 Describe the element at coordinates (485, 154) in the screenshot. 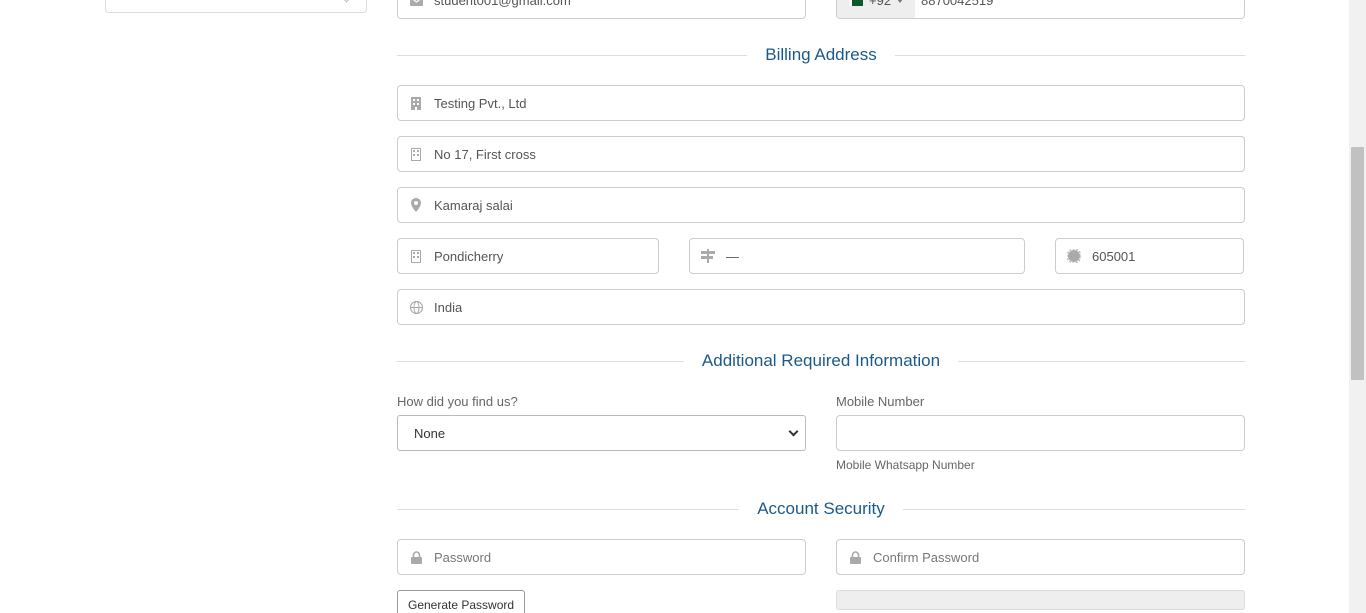

I see `address1-value: No 17, First cross` at that location.